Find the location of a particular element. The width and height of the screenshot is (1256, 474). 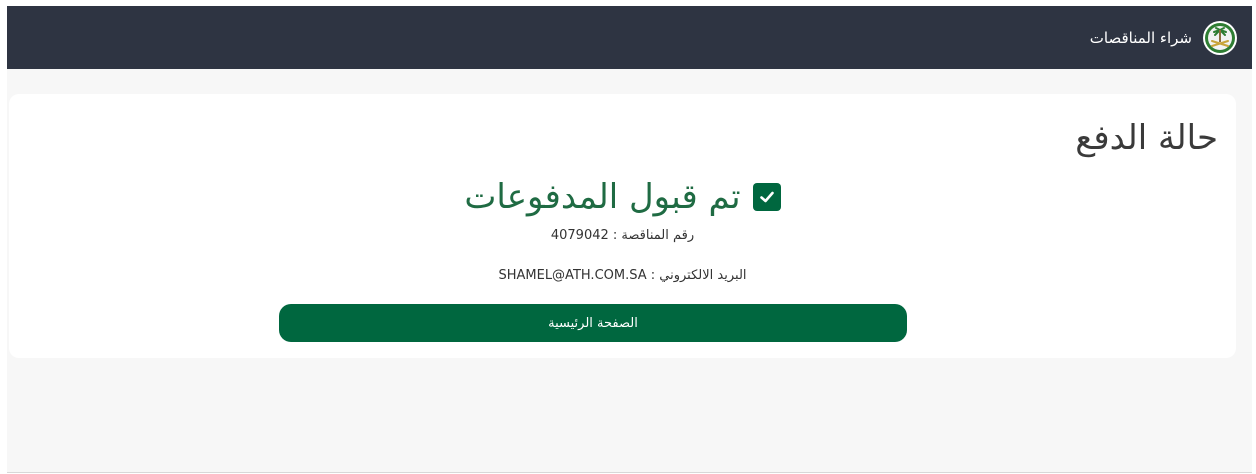

page-title: حالة الدفع is located at coordinates (1146, 138).